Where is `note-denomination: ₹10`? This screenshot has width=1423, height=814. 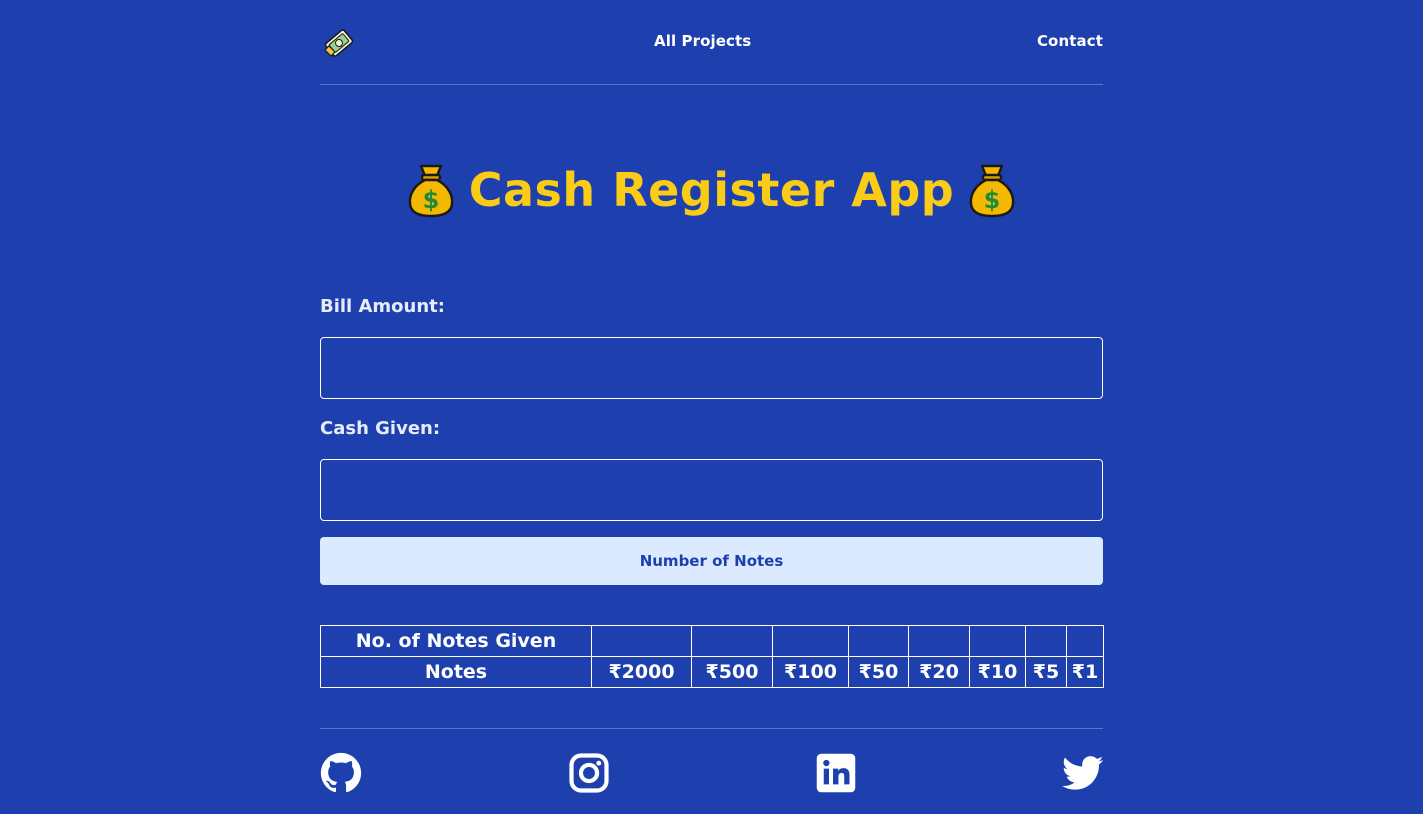
note-denomination: ₹10 is located at coordinates (997, 672).